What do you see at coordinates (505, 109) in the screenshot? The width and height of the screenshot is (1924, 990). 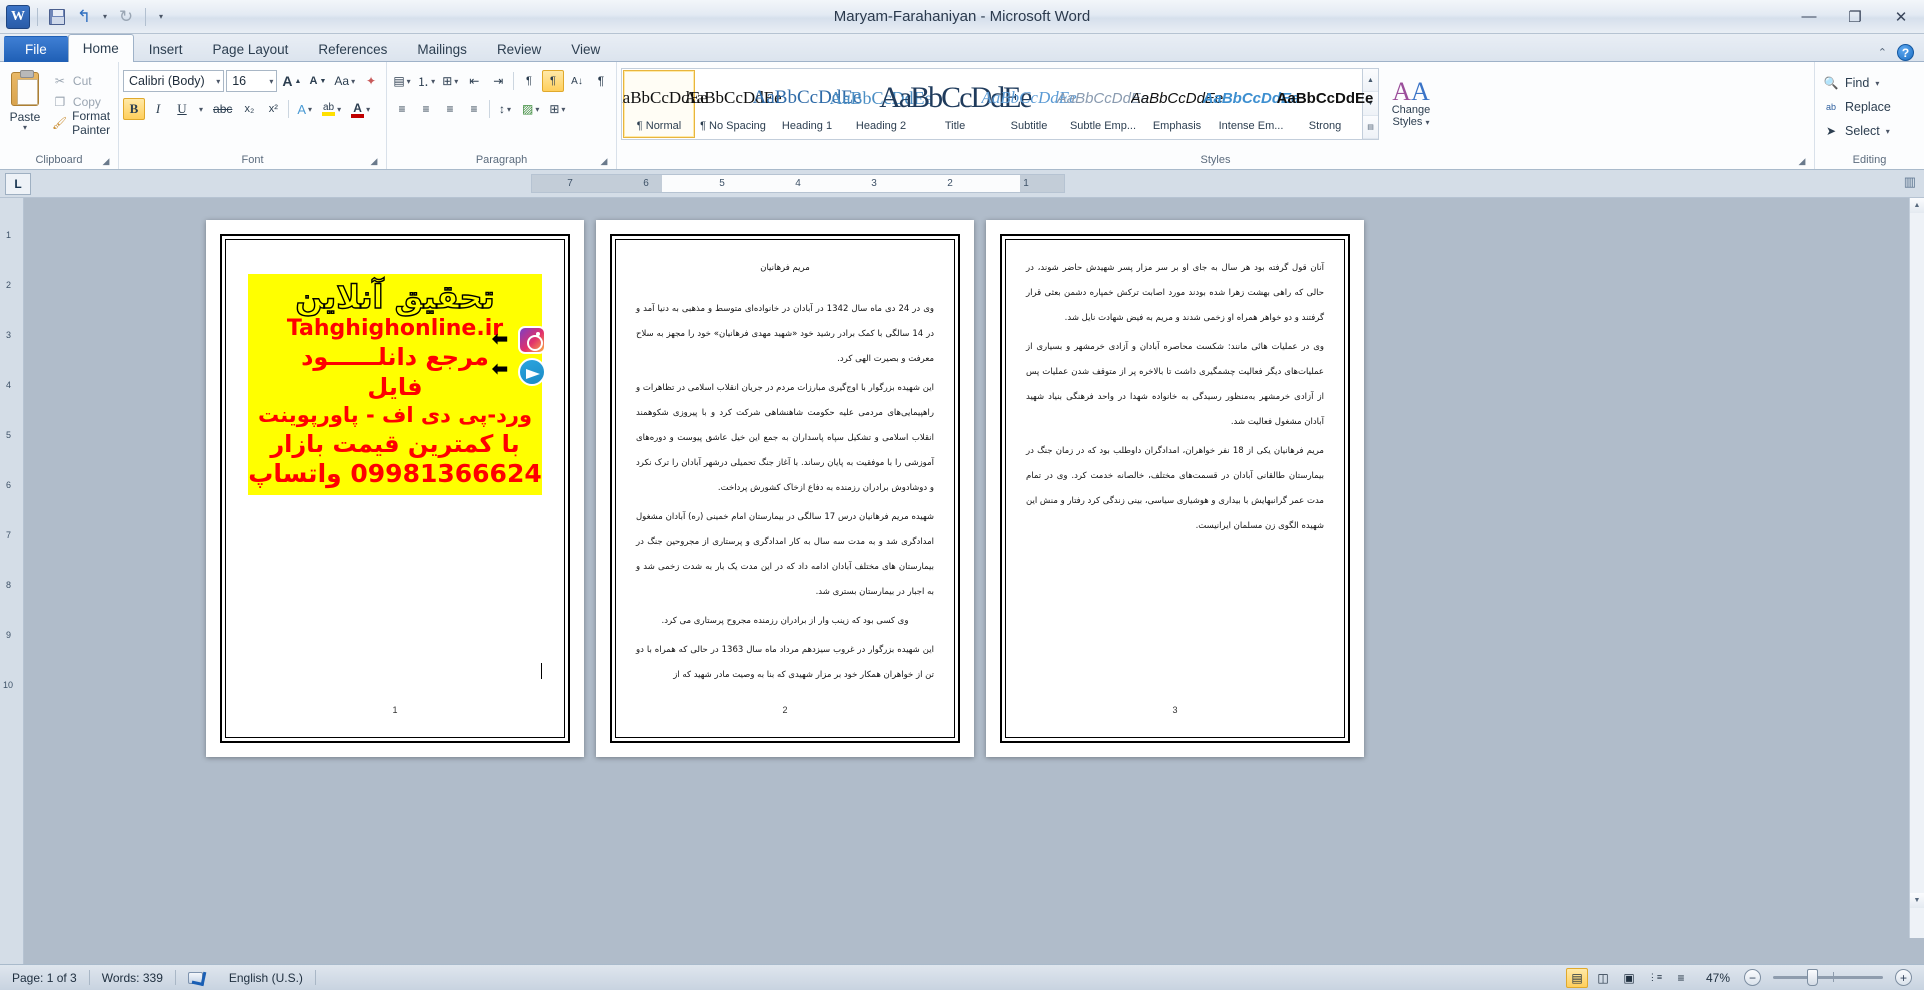 I see `line-spacing-button: ↕ ▾` at bounding box center [505, 109].